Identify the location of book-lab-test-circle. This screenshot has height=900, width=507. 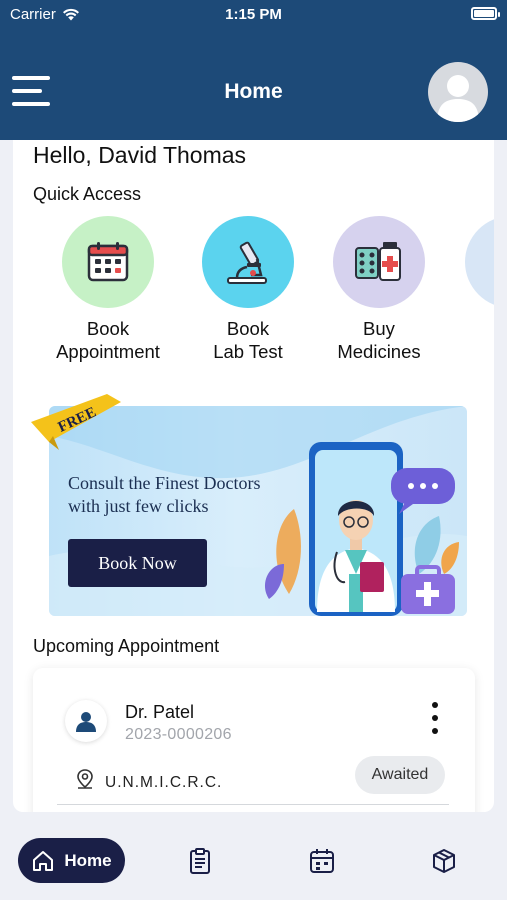
(248, 262).